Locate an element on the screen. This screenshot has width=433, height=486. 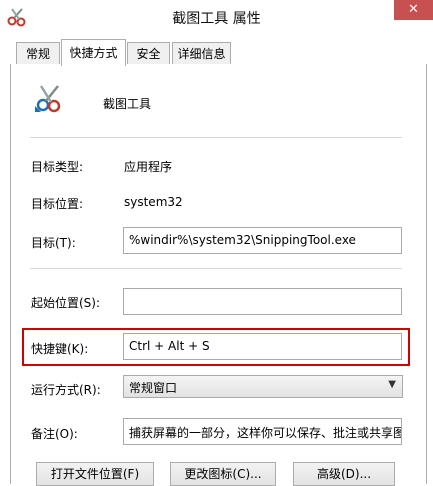
target-label: 目标(T): is located at coordinates (53, 243).